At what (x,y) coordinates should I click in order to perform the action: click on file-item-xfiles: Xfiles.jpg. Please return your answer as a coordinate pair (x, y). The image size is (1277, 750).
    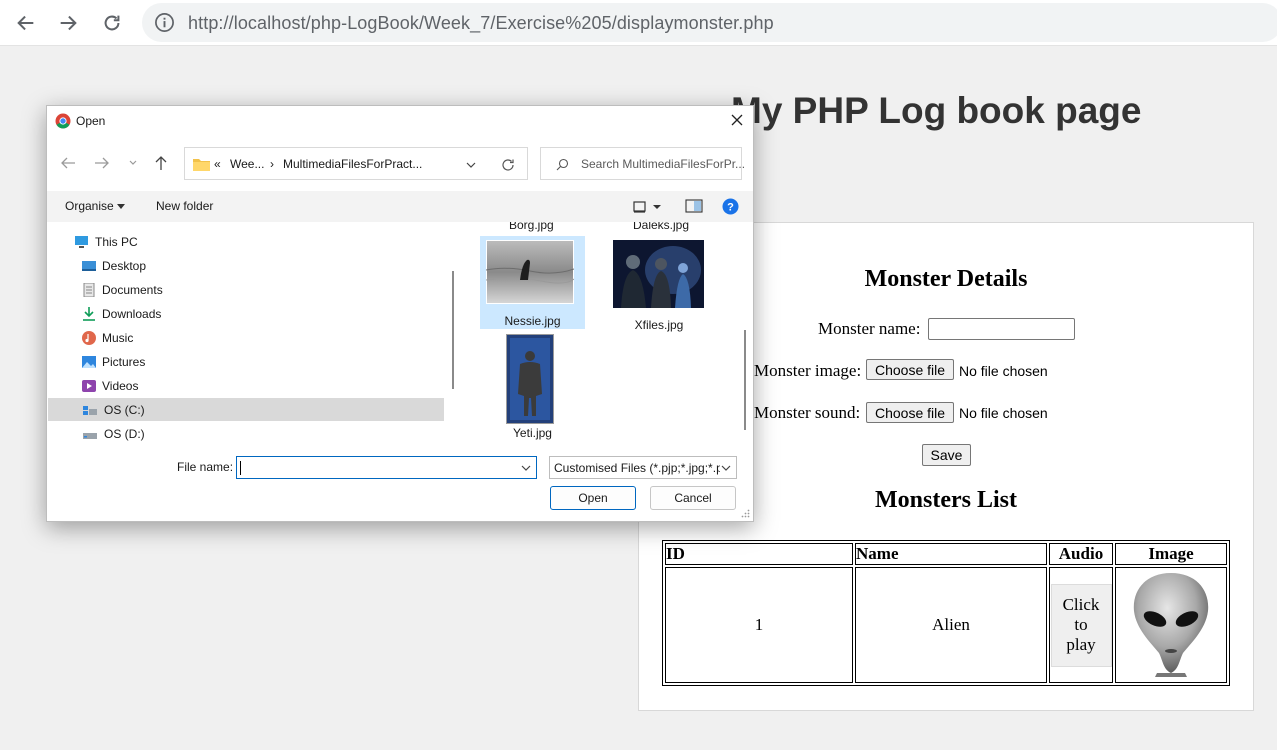
    Looking at the image, I should click on (659, 284).